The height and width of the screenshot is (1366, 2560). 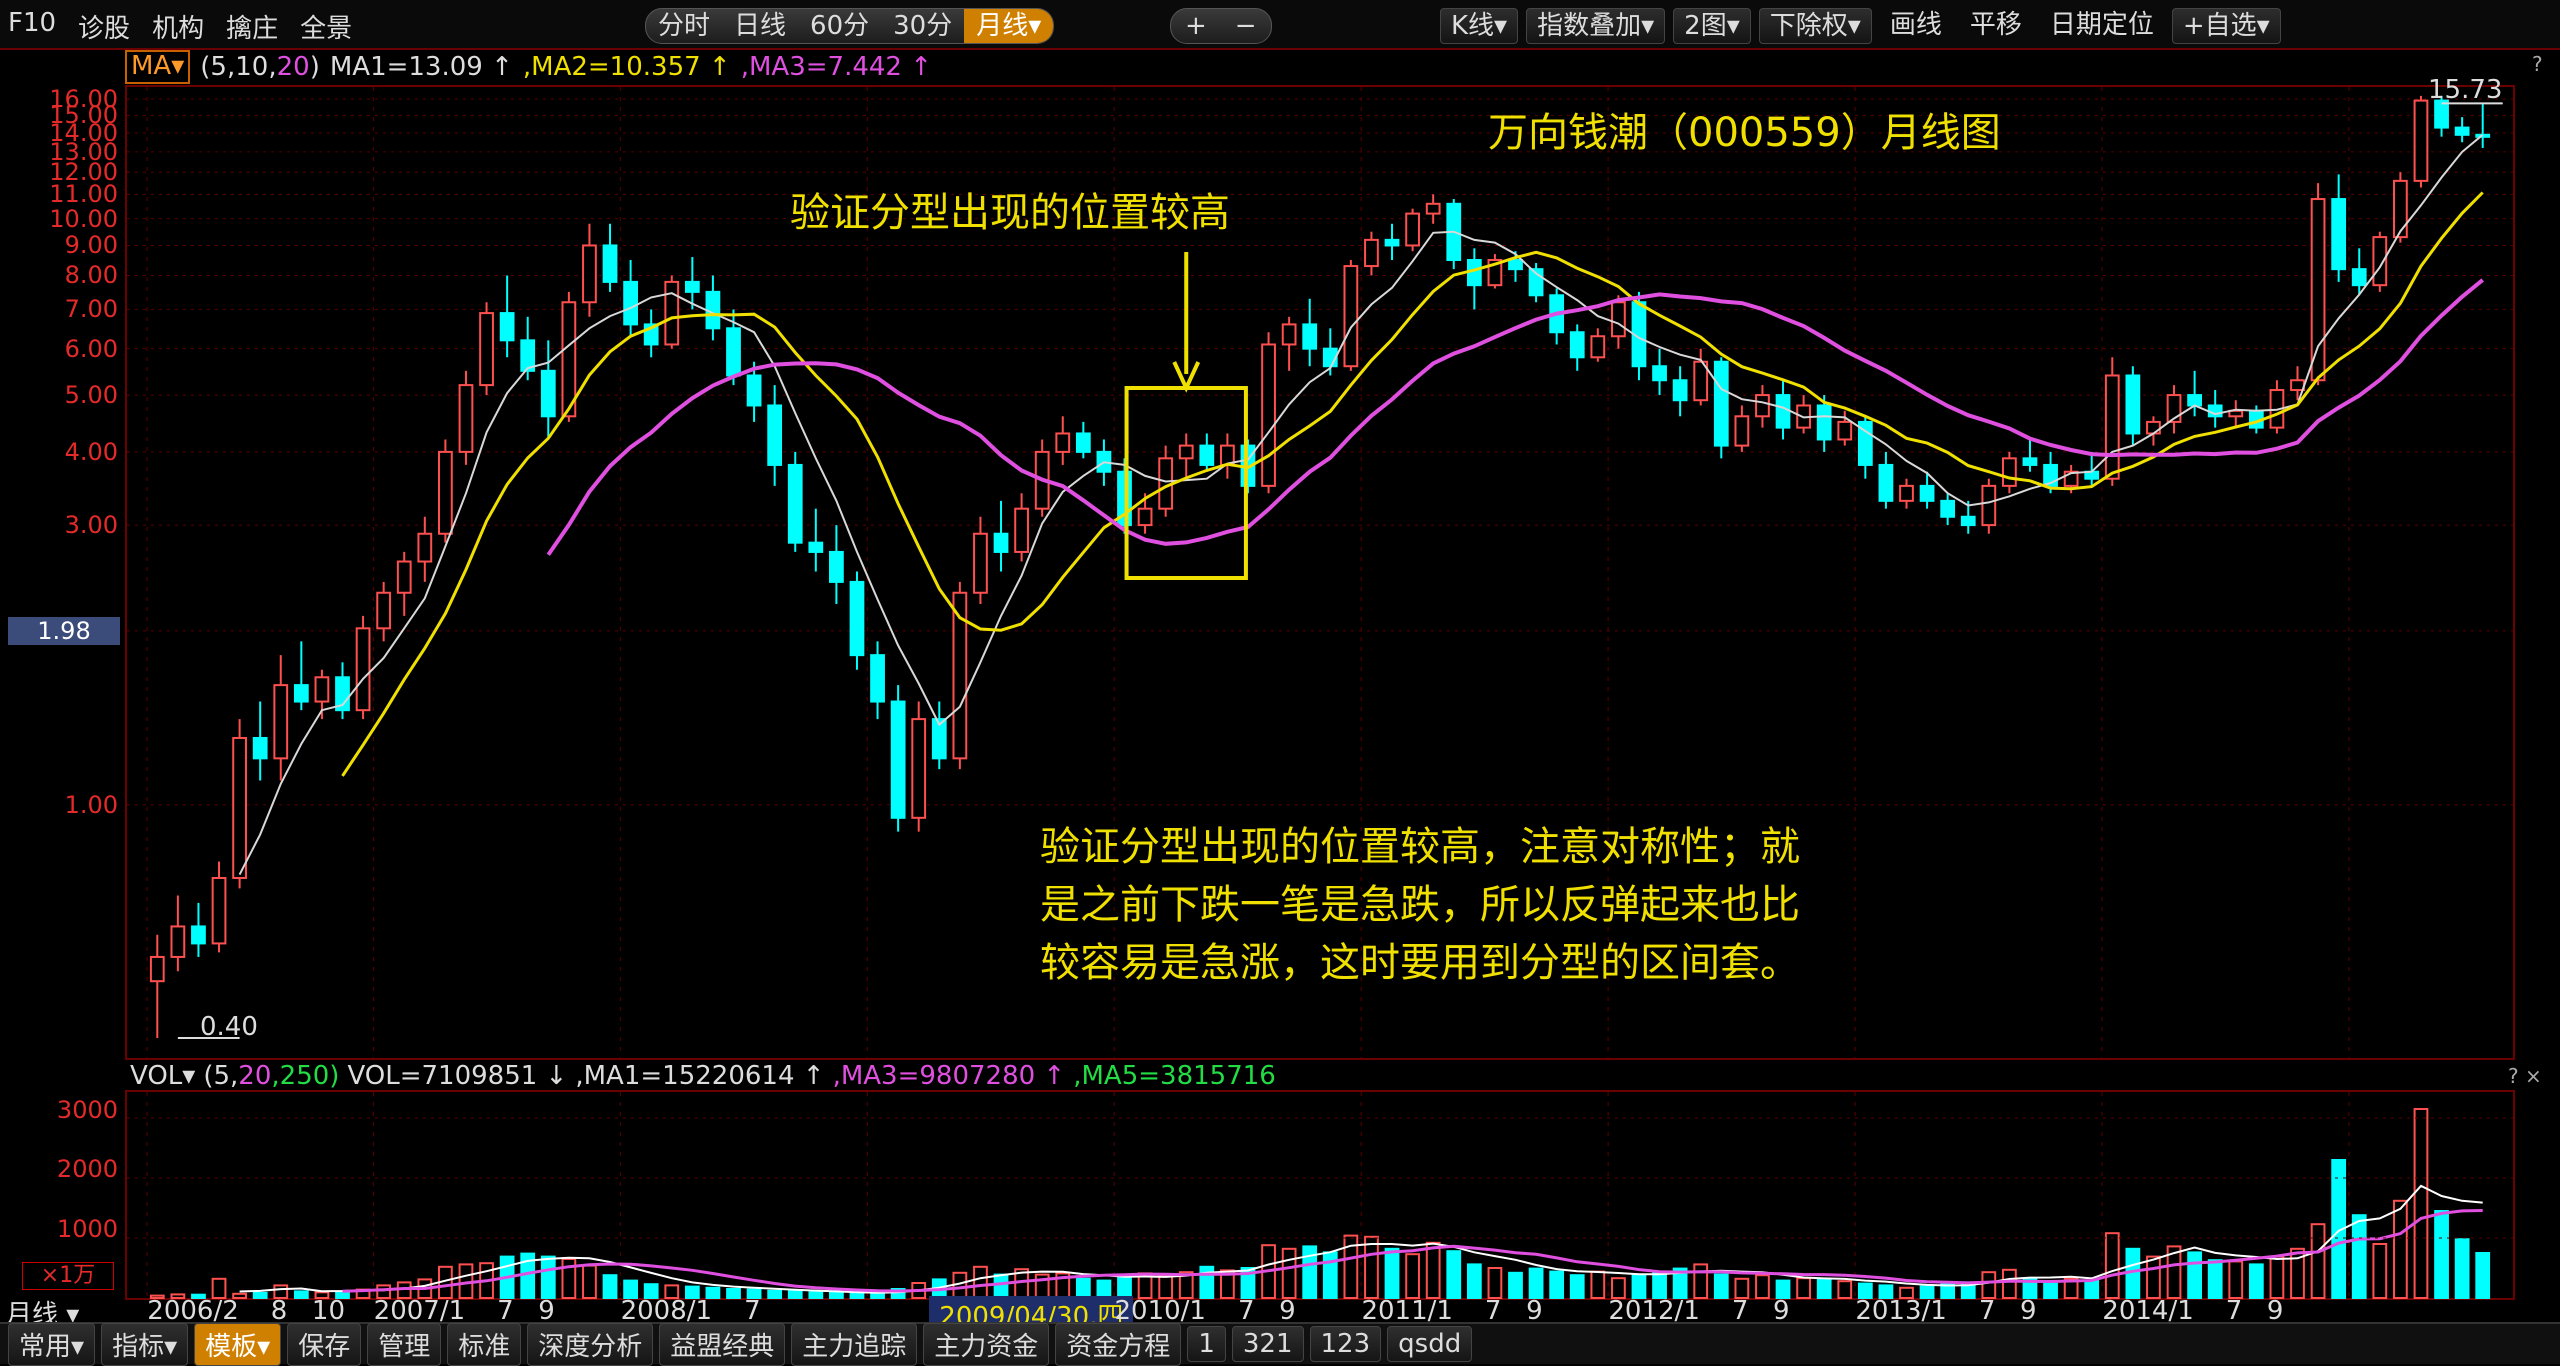 I want to click on bottombar-item: 123, so click(x=1345, y=1344).